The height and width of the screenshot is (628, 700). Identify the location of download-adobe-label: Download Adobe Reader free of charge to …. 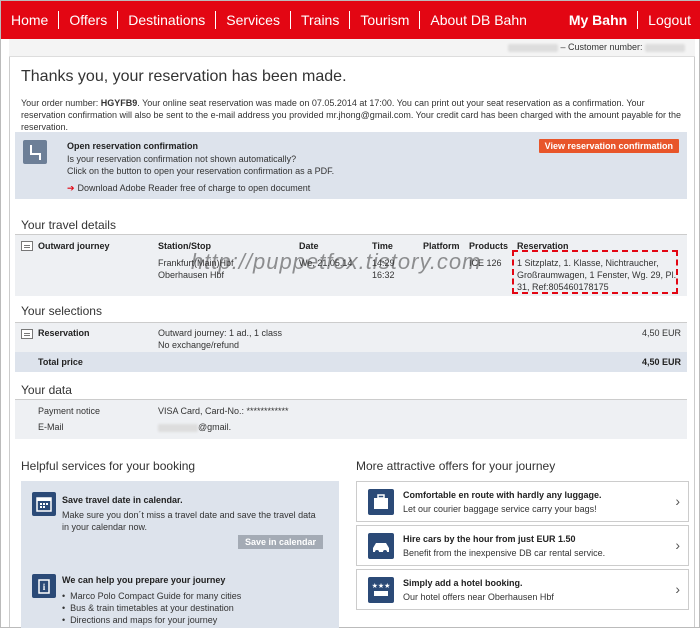
(194, 188).